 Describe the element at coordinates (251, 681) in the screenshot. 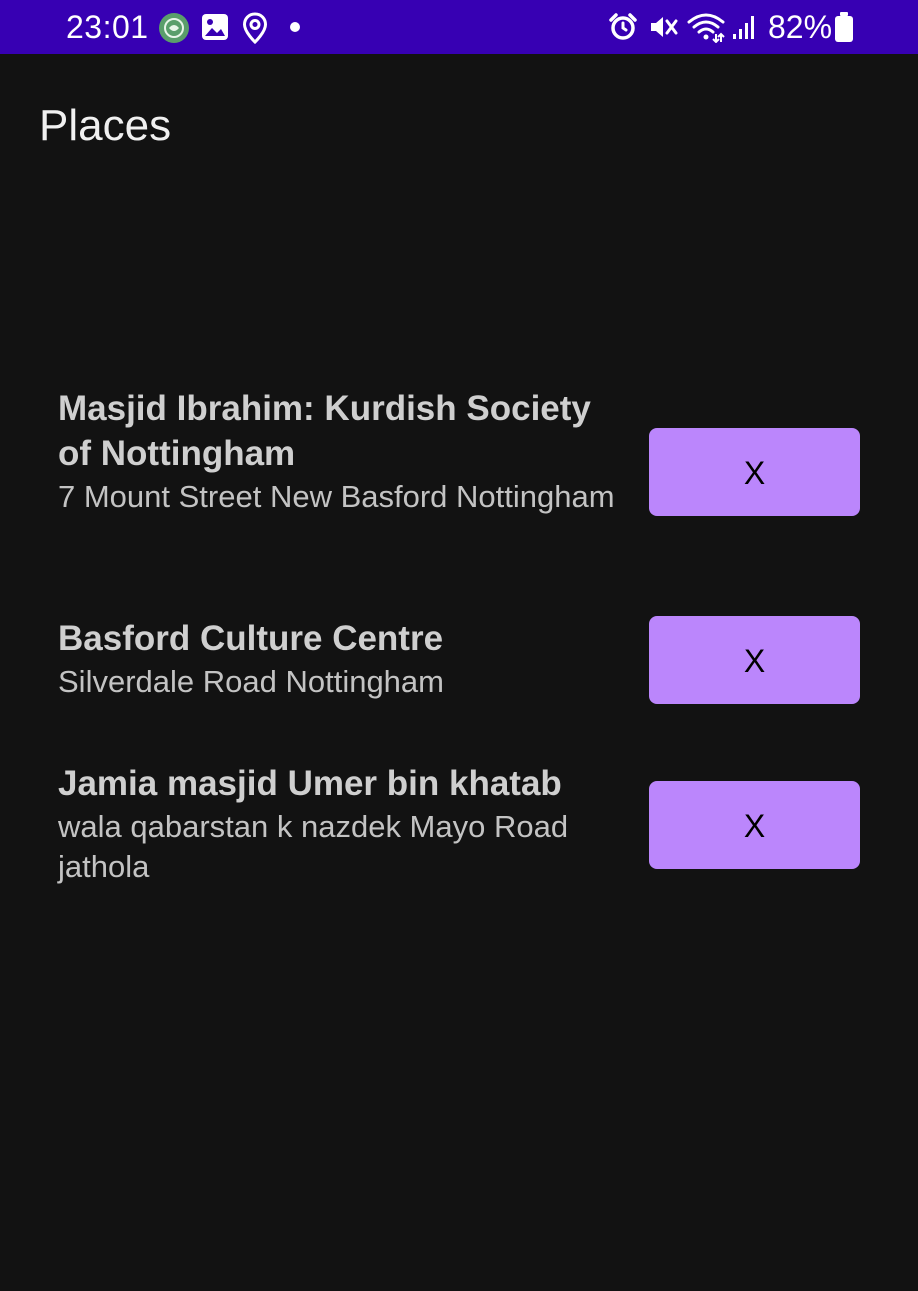

I see `place-address: Silverdale Road Nottingham` at that location.